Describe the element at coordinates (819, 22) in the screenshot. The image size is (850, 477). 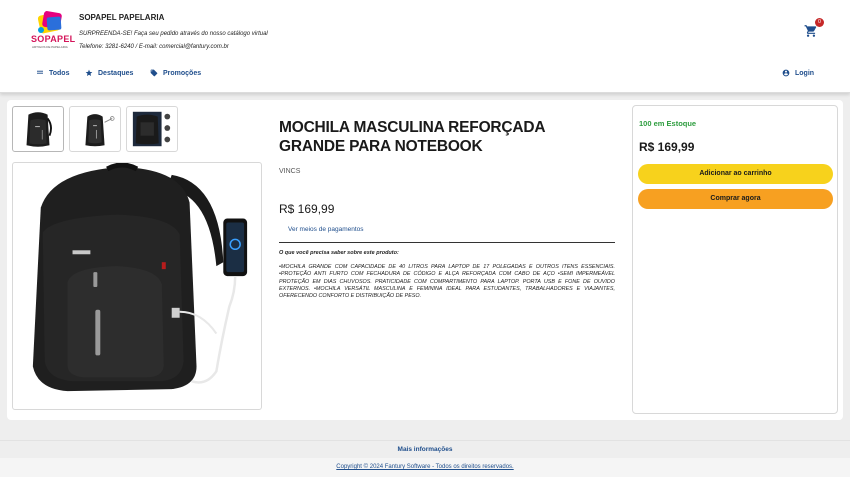
I see `cart-count-badge: 0` at that location.